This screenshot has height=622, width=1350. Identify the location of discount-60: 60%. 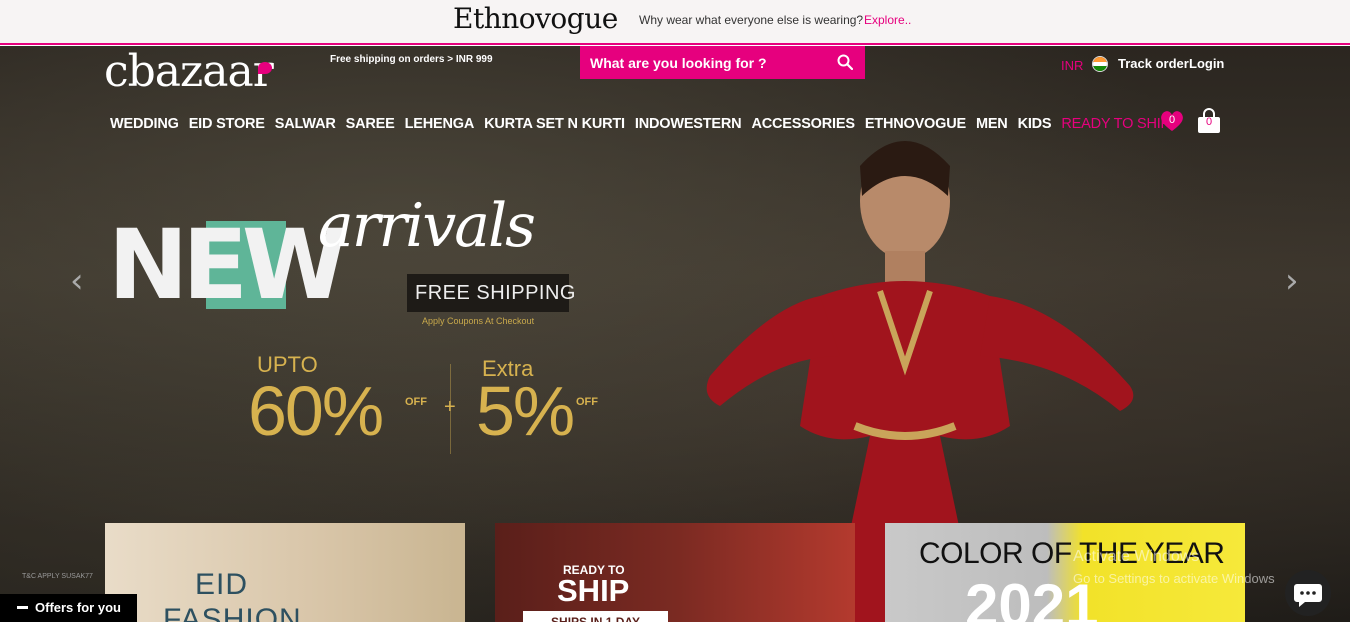
(316, 411).